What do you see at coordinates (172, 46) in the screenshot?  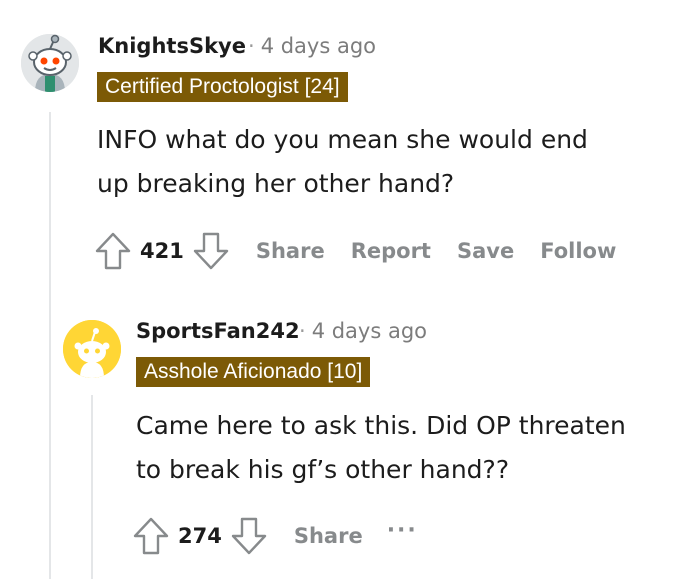 I see `username: KnightsSkye` at bounding box center [172, 46].